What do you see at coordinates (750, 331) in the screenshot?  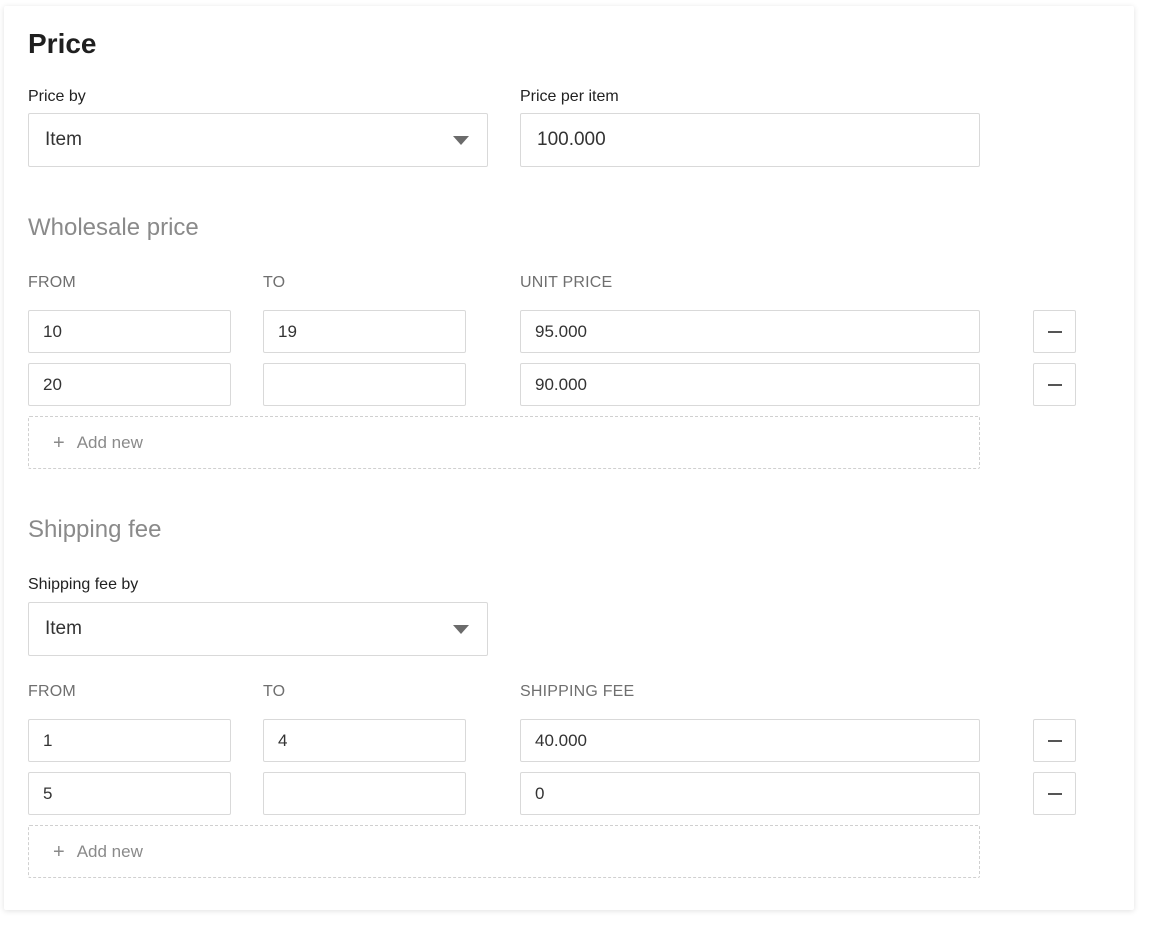 I see `wholesale-unit-price-input: 95.000` at bounding box center [750, 331].